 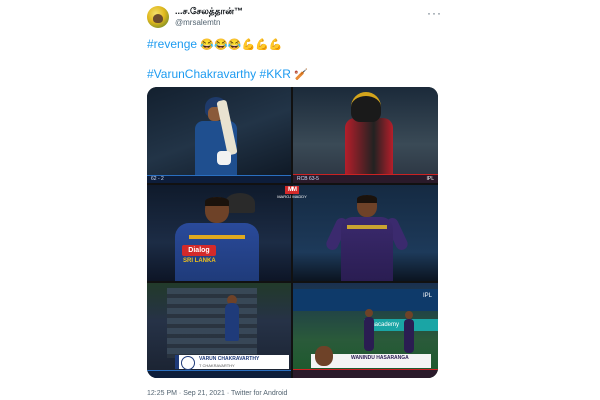 I want to click on media-panel-walkout: VARUN CHAKRAVARTHY T CHAKRAVARTHY, so click(x=219, y=330).